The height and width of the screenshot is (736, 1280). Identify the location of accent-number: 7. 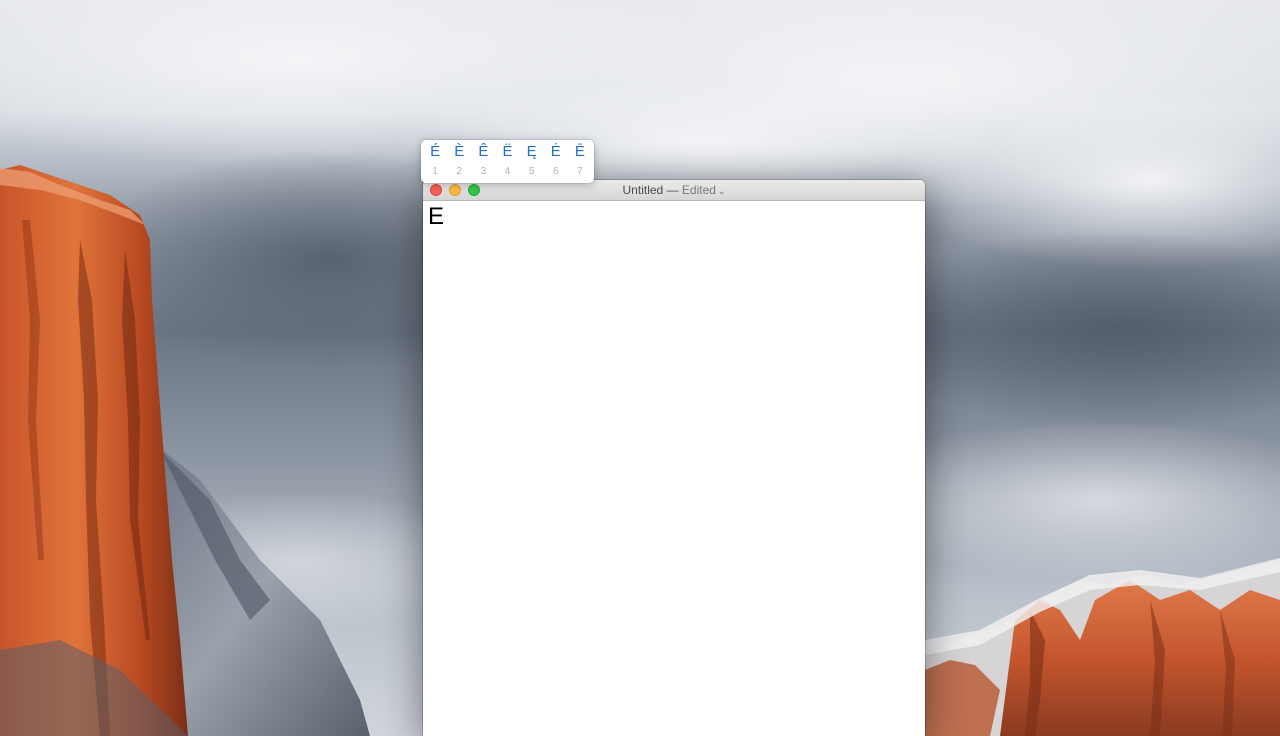
(580, 171).